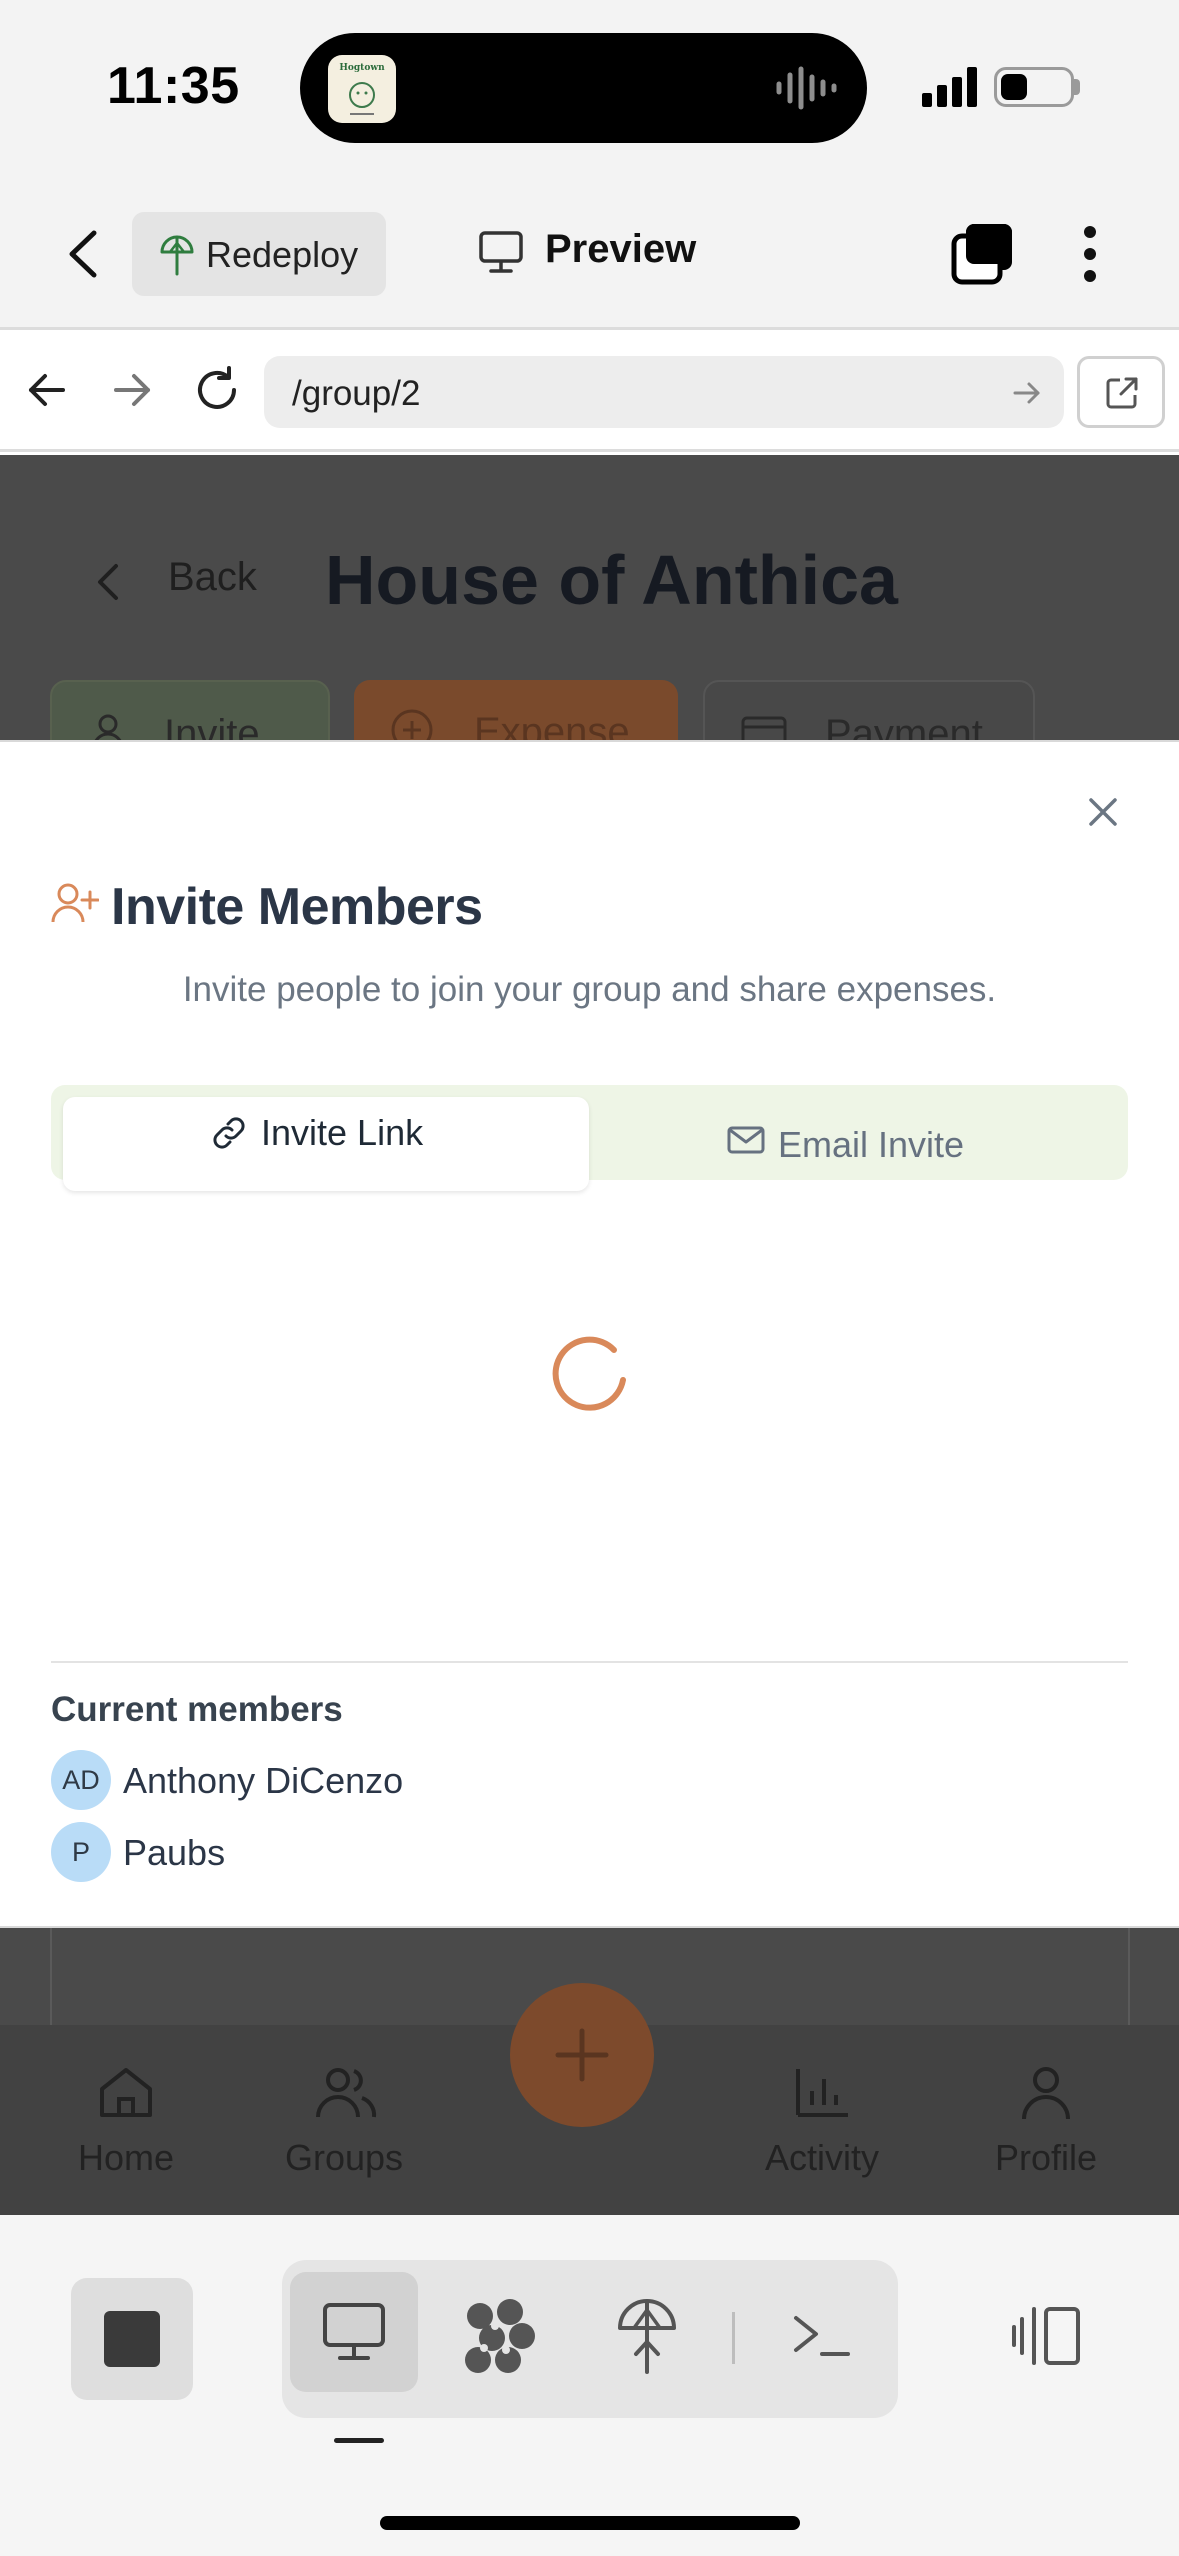 This screenshot has height=2556, width=1179. Describe the element at coordinates (589, 1373) in the screenshot. I see `loading-spinner-icon` at that location.